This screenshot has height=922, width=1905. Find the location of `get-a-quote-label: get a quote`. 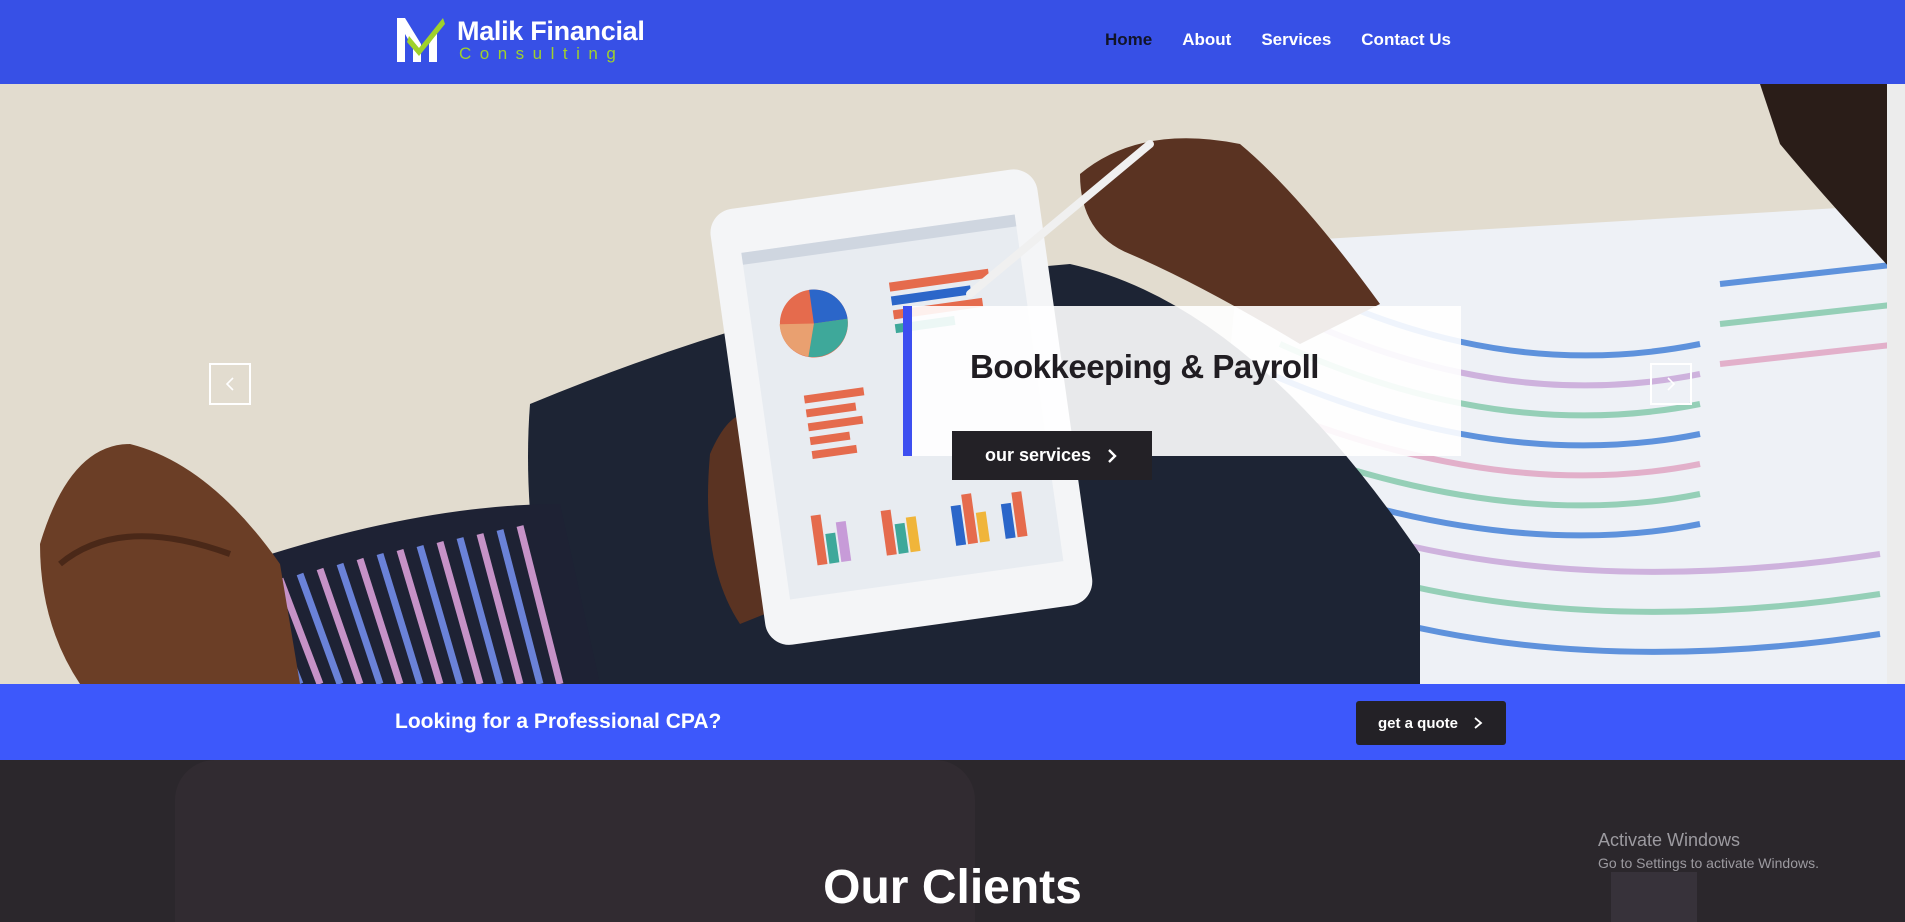

get-a-quote-label: get a quote is located at coordinates (1417, 723).